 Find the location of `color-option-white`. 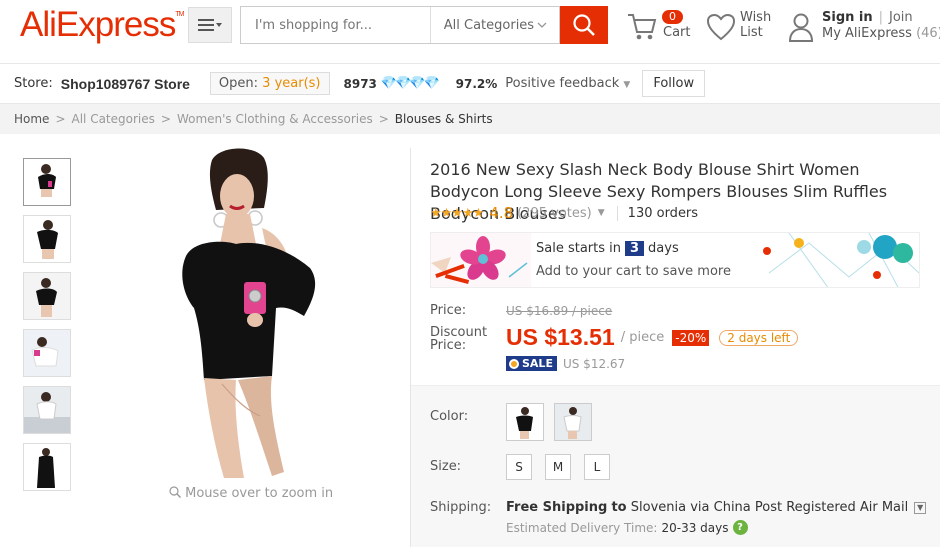

color-option-white is located at coordinates (573, 422).